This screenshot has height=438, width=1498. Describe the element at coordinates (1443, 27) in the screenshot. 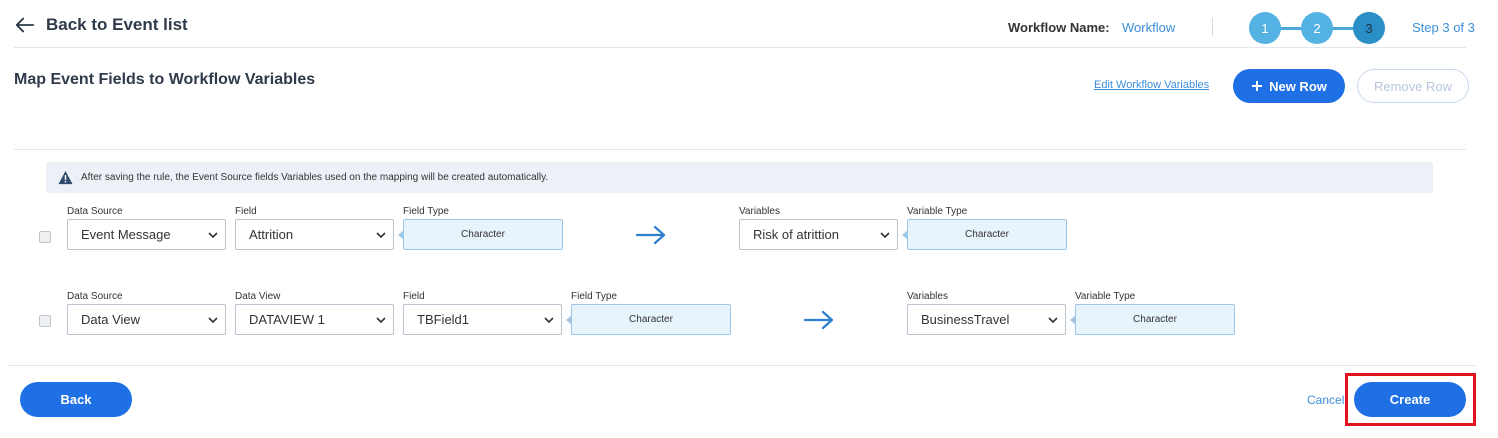

I see `step-indicator-text: Step 3 of 3` at that location.